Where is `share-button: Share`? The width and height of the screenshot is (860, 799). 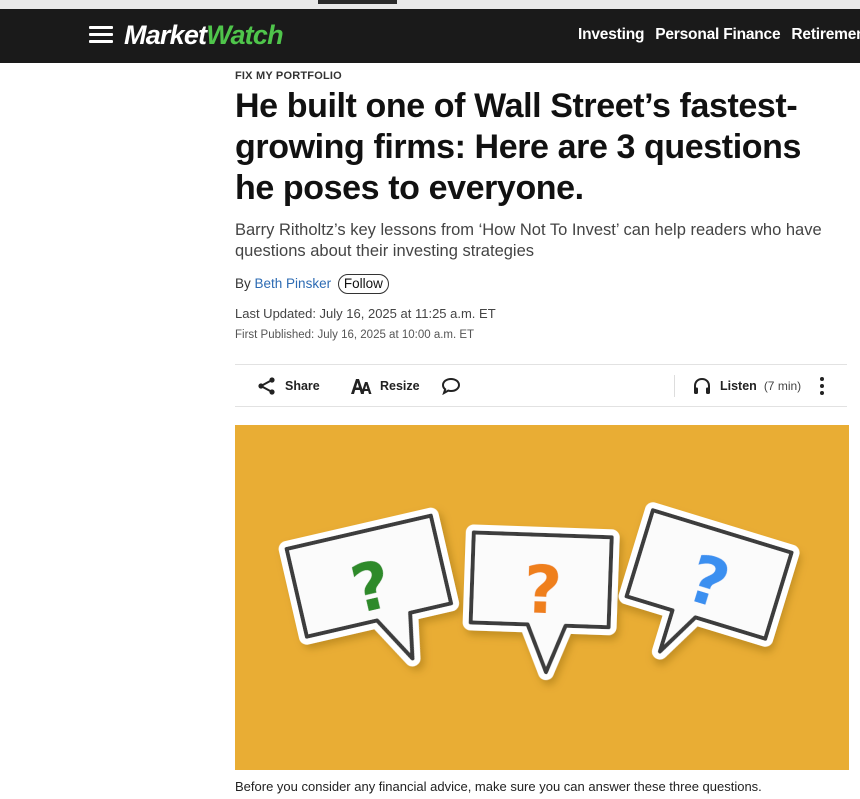 share-button: Share is located at coordinates (288, 385).